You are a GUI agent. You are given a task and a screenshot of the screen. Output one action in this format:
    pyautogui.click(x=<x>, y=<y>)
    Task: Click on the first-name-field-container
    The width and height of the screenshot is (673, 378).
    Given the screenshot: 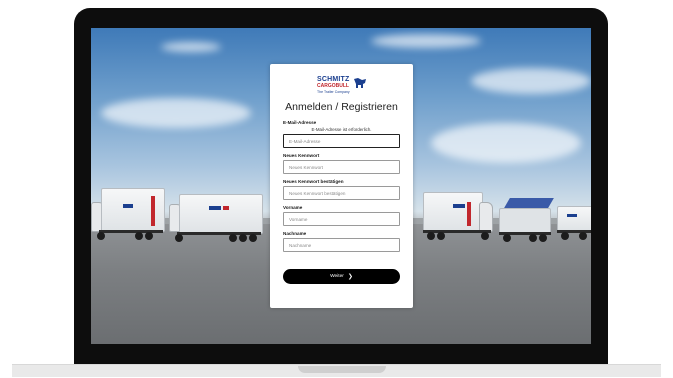 What is the action you would take?
    pyautogui.click(x=341, y=219)
    